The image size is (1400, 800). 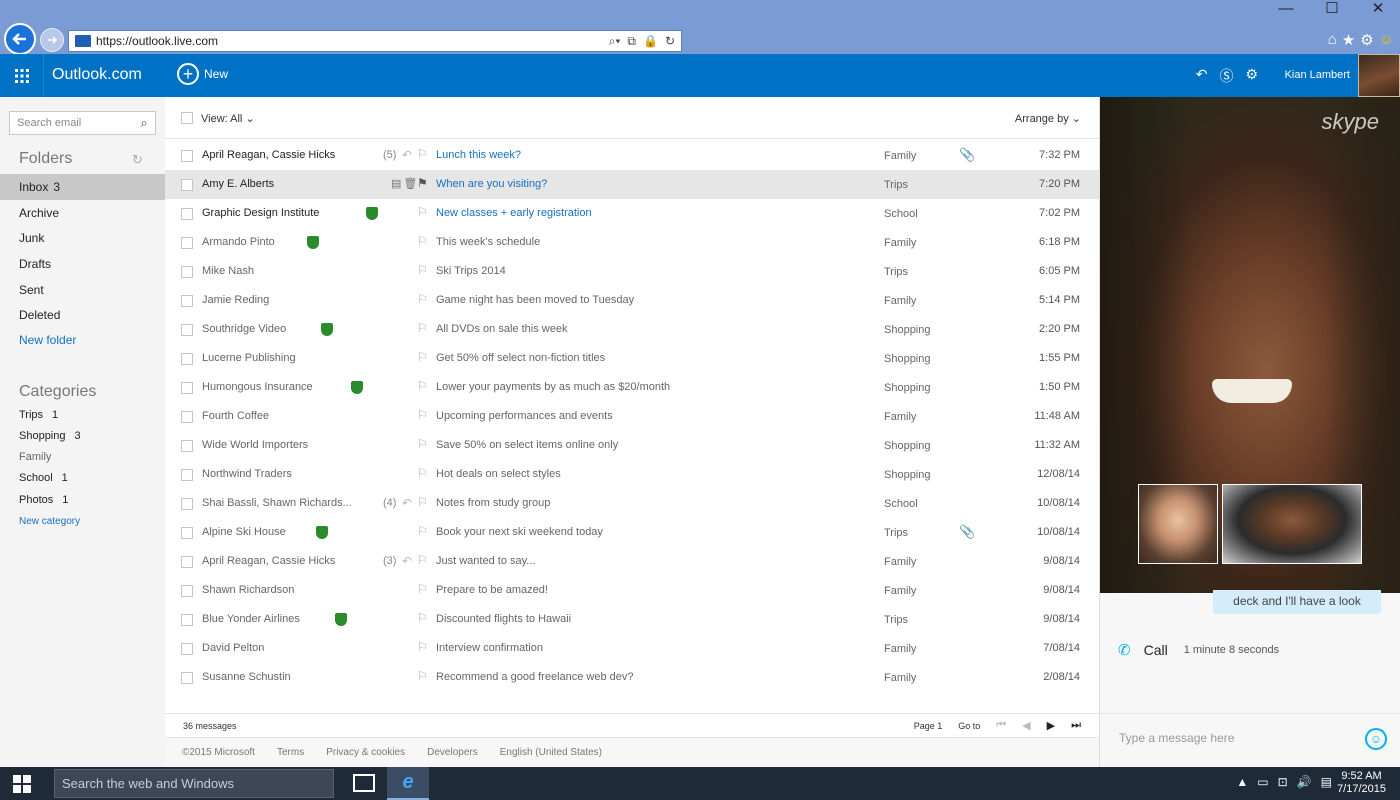 What do you see at coordinates (1229, 738) in the screenshot?
I see `message-input` at bounding box center [1229, 738].